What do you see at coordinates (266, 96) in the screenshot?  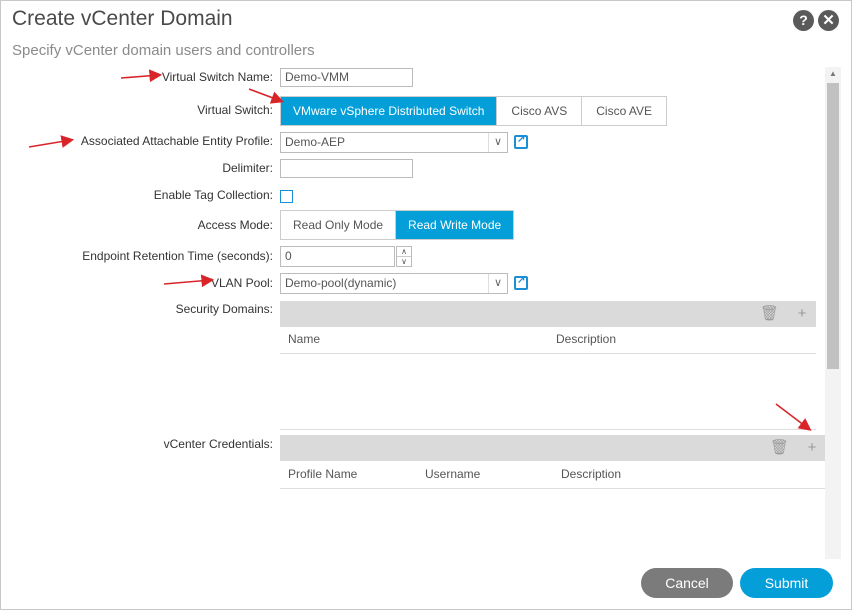 I see `annotation-arrow-virtual-switch` at bounding box center [266, 96].